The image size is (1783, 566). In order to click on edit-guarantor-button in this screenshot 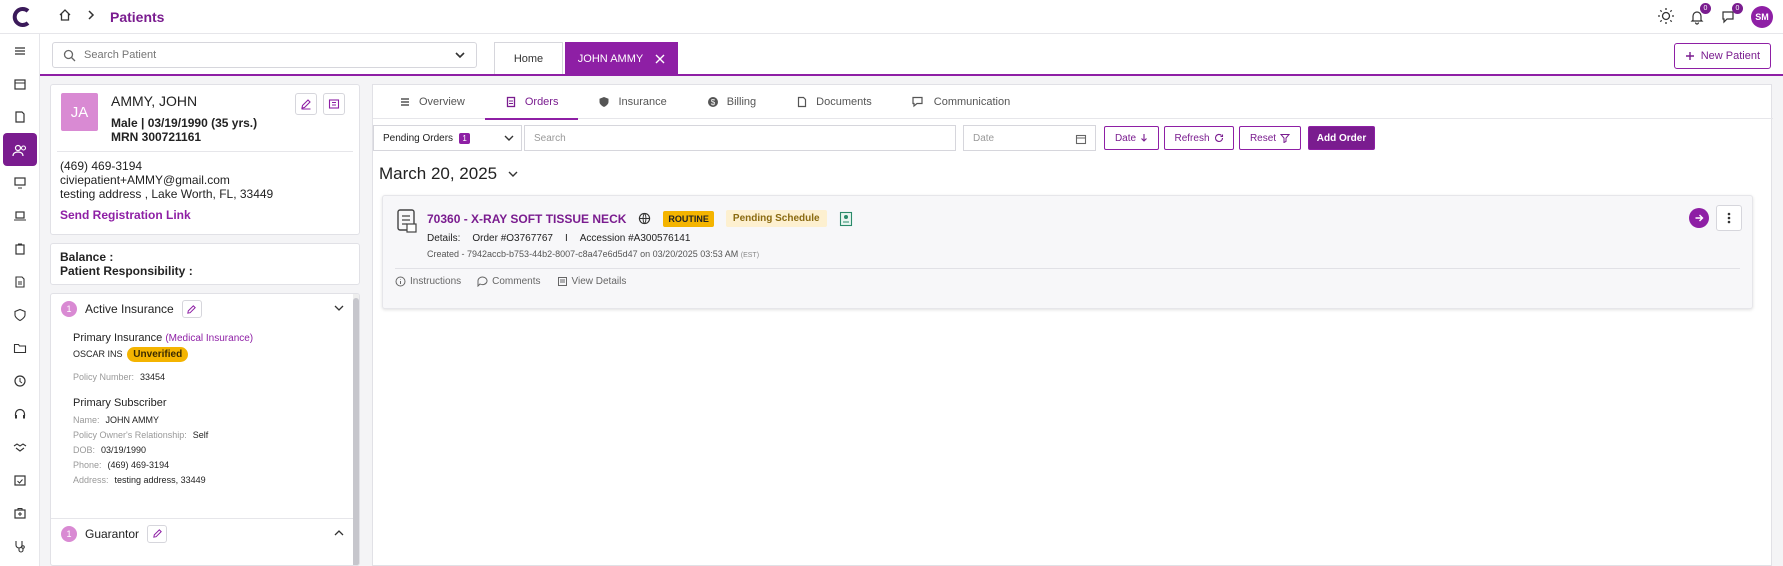, I will do `click(157, 533)`.